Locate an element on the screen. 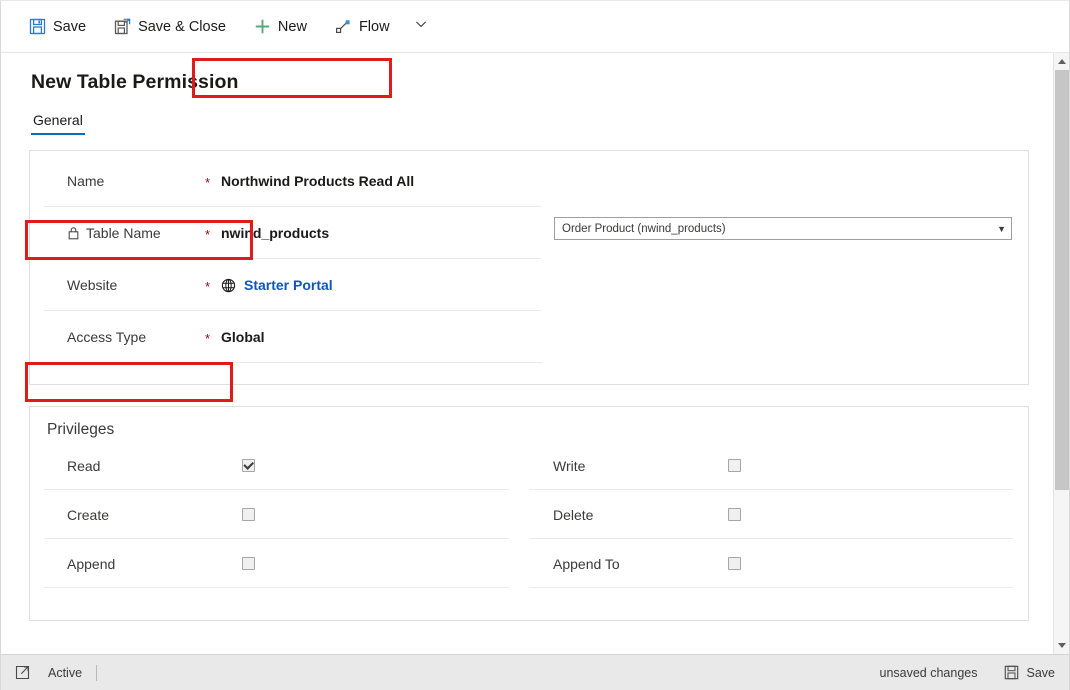 This screenshot has width=1070, height=690. field-value-access-type: Global is located at coordinates (243, 337).